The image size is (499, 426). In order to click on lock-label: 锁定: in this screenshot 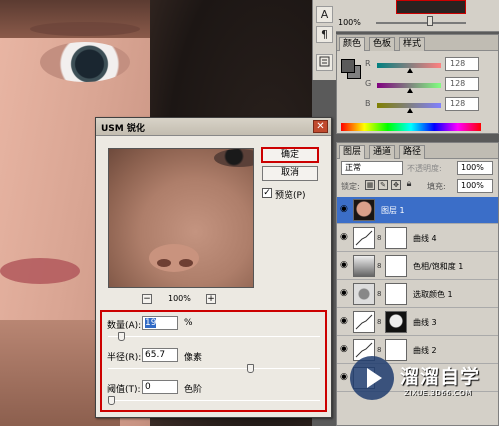, I will do `click(350, 186)`.